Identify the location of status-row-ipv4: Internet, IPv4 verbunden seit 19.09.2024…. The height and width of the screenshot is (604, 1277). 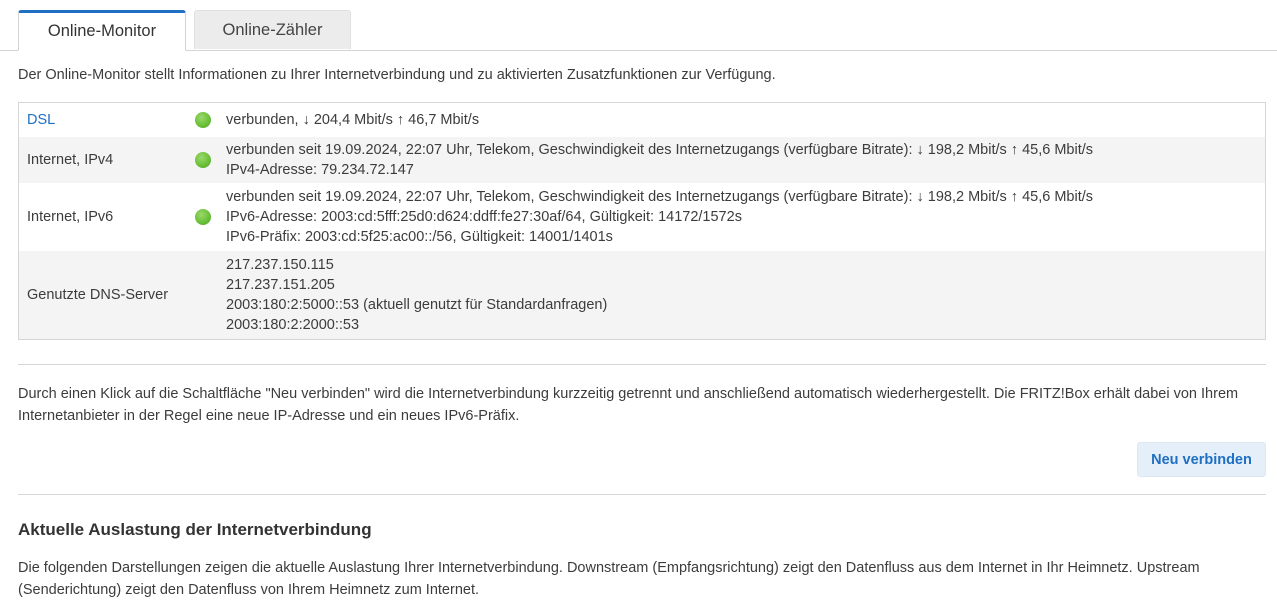
(642, 160).